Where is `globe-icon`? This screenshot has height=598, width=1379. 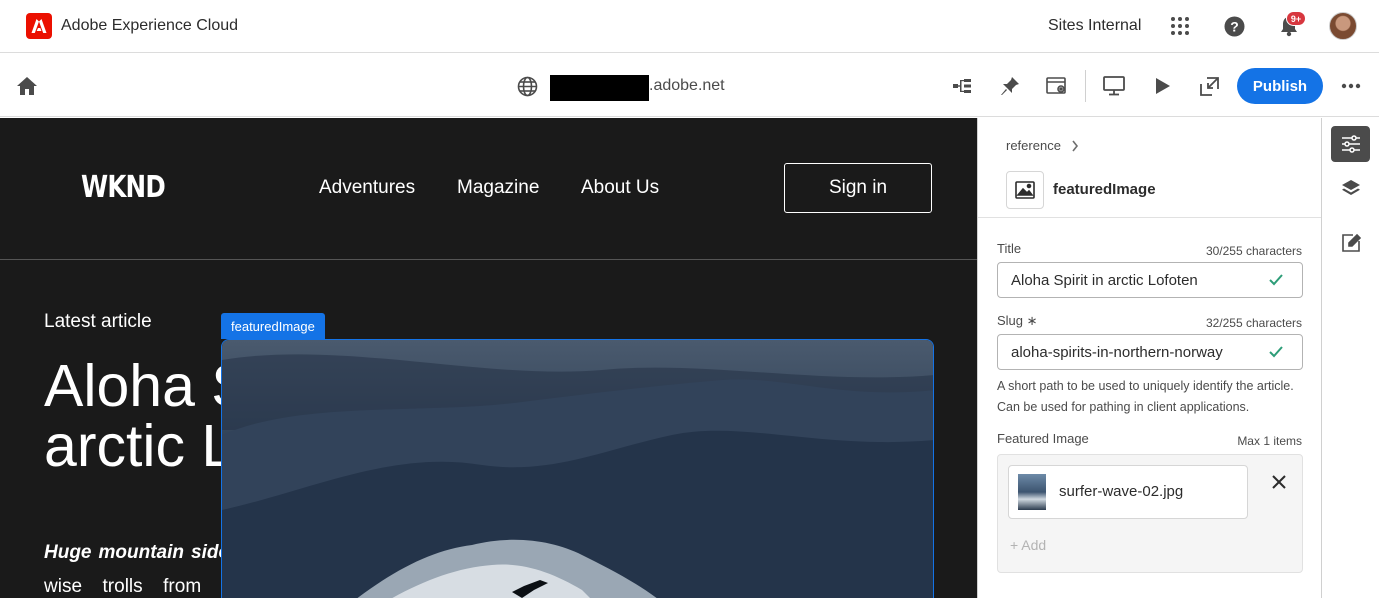
globe-icon is located at coordinates (527, 86).